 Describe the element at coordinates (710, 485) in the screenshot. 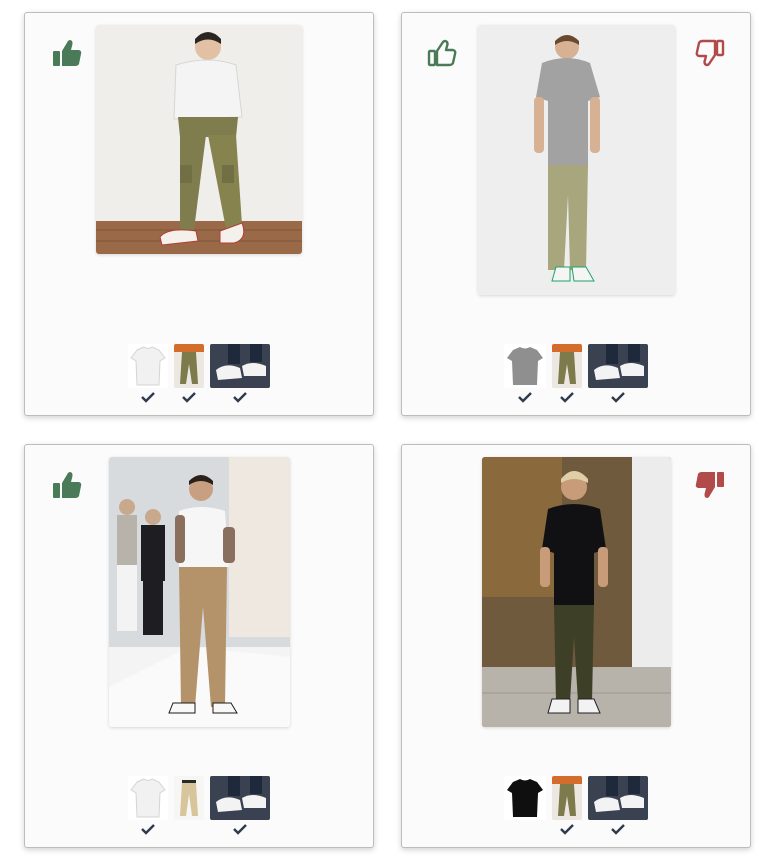

I see `thumbs-down-filled-icon` at that location.